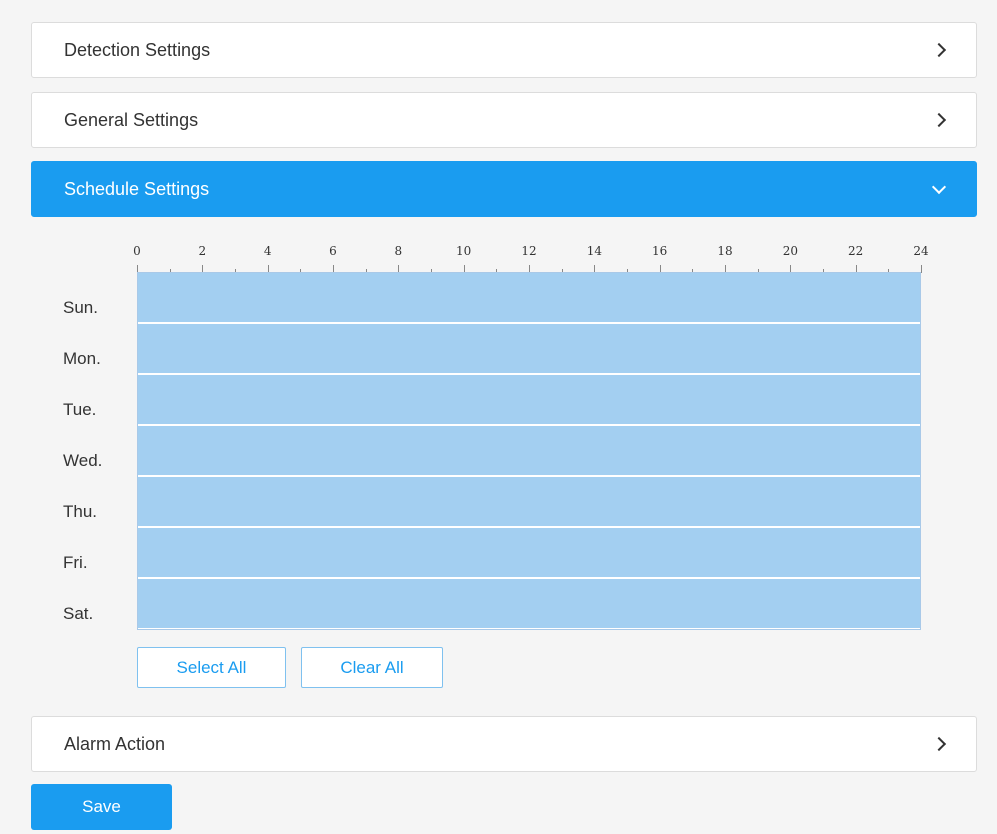 The image size is (997, 834). I want to click on tick-label: 2, so click(202, 251).